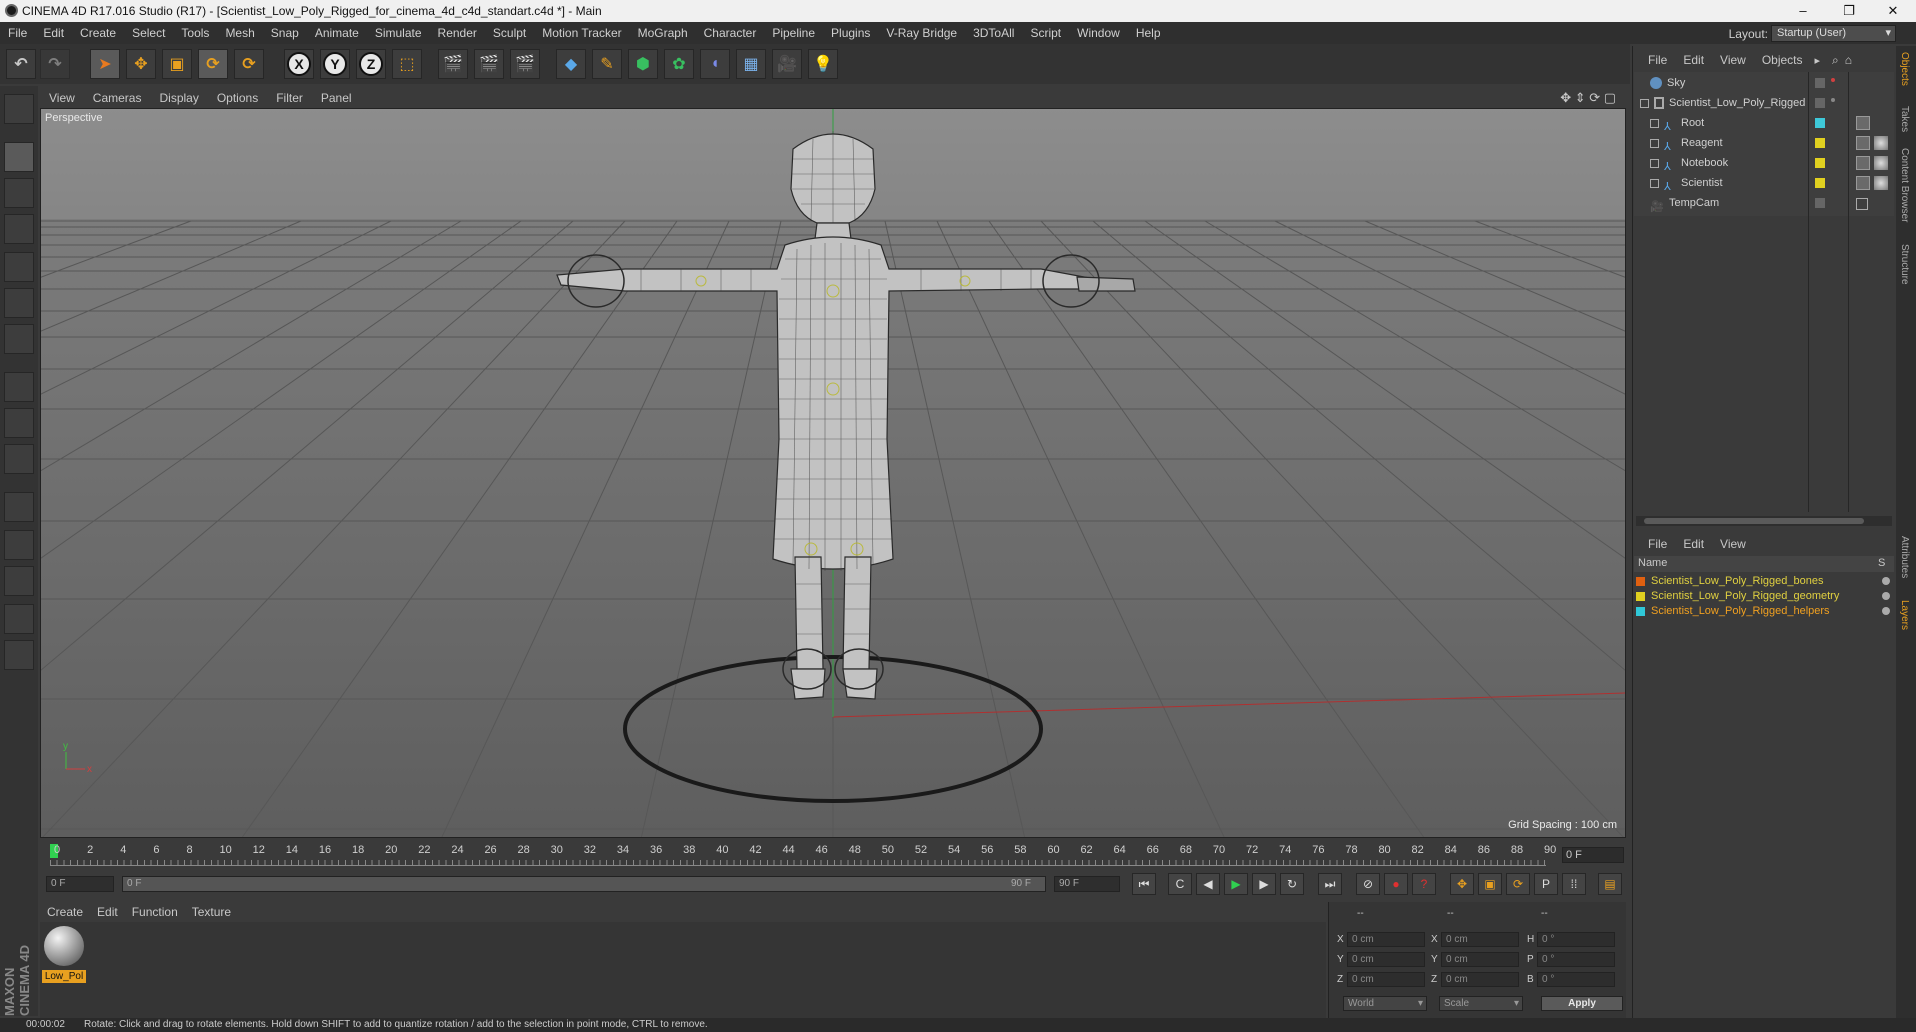  Describe the element at coordinates (211, 912) in the screenshot. I see `material-menu-texture: Texture` at that location.